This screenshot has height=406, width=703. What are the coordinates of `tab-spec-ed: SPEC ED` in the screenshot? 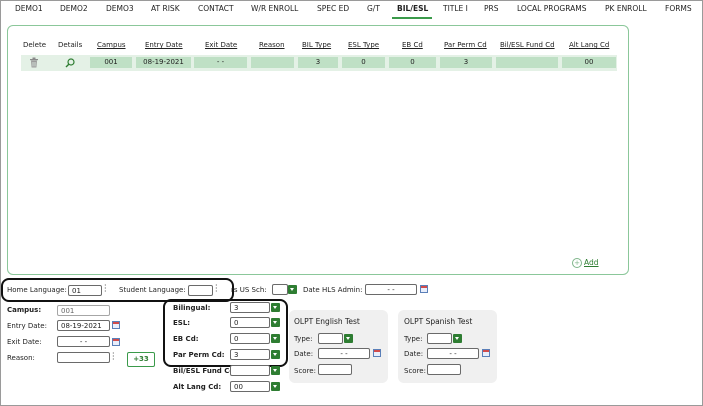 It's located at (333, 8).